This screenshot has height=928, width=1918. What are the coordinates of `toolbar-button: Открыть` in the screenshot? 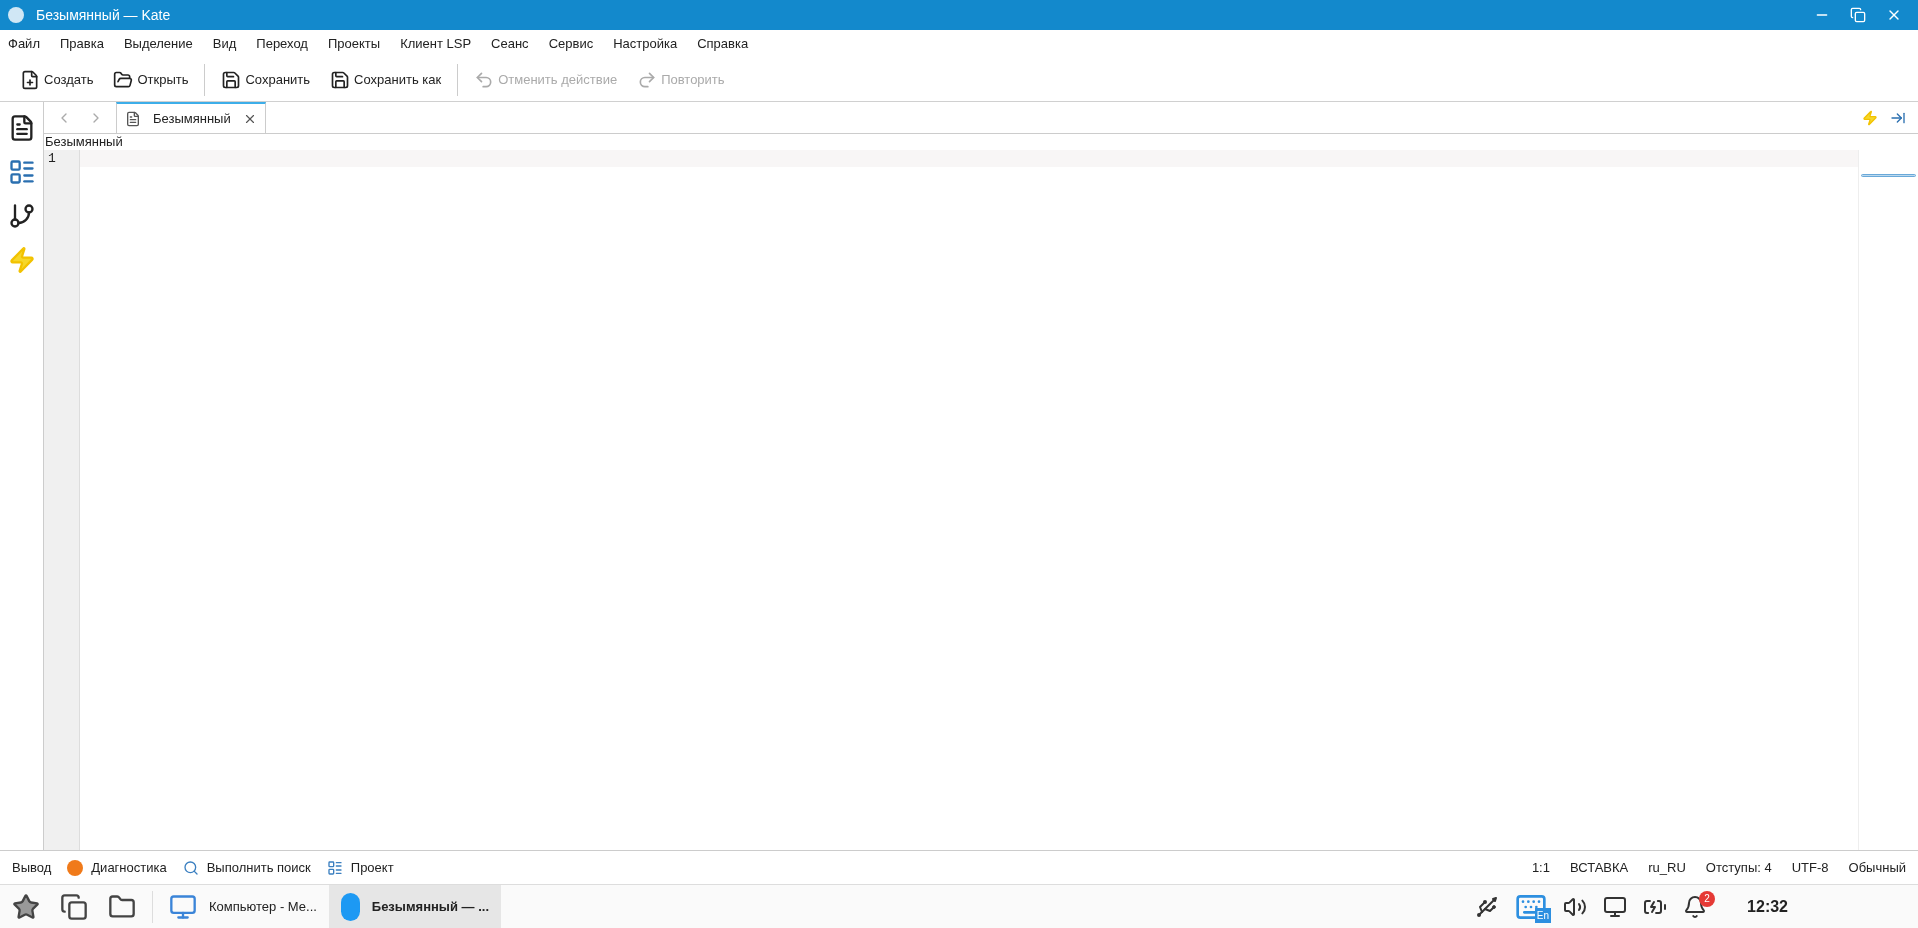 It's located at (151, 79).